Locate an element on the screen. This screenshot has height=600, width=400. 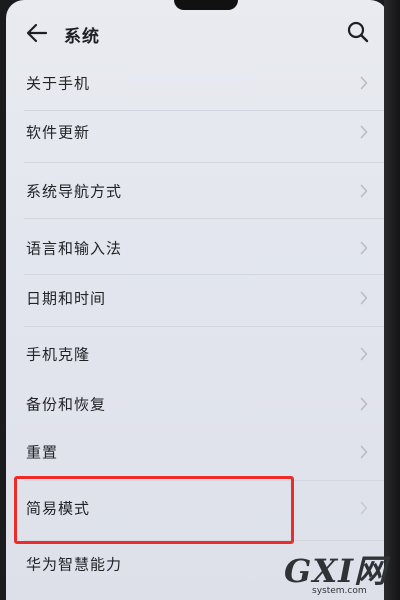
site-watermark: GXI网 system.com is located at coordinates (340, 576).